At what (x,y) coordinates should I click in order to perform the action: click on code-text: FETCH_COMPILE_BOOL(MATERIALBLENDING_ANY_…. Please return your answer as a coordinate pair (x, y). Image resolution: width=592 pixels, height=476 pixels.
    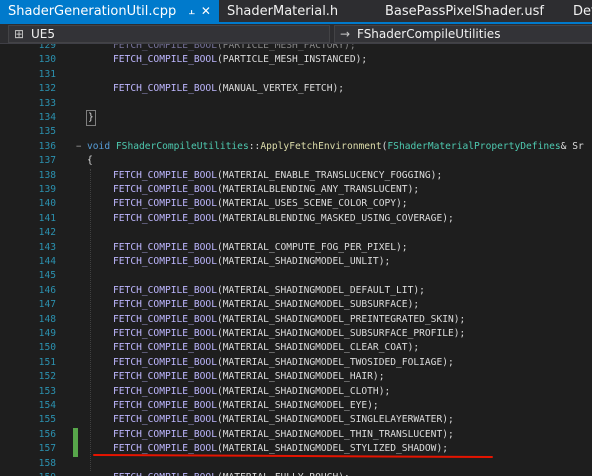
    Looking at the image, I should click on (266, 190).